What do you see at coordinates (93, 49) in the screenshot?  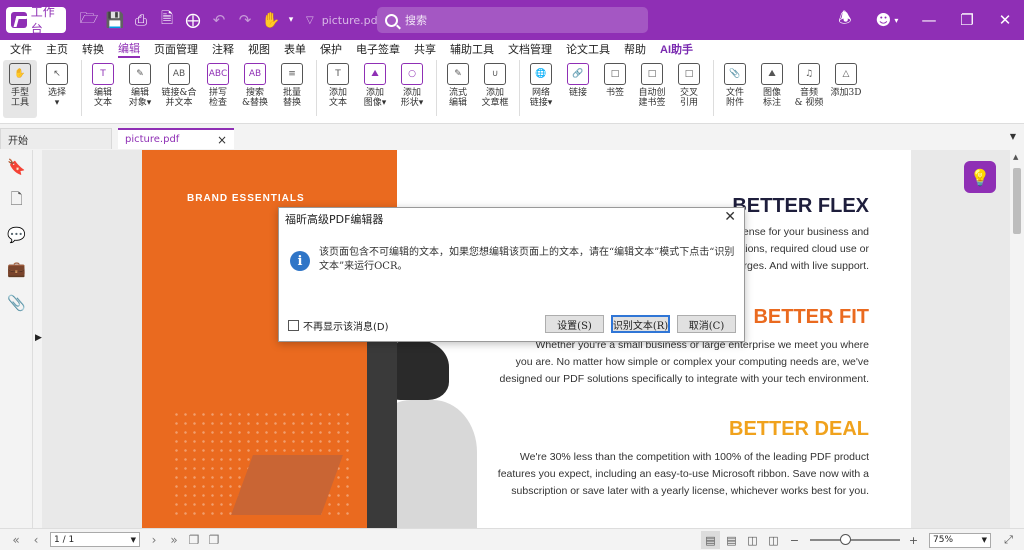 I see `menu-convert: 转换` at bounding box center [93, 49].